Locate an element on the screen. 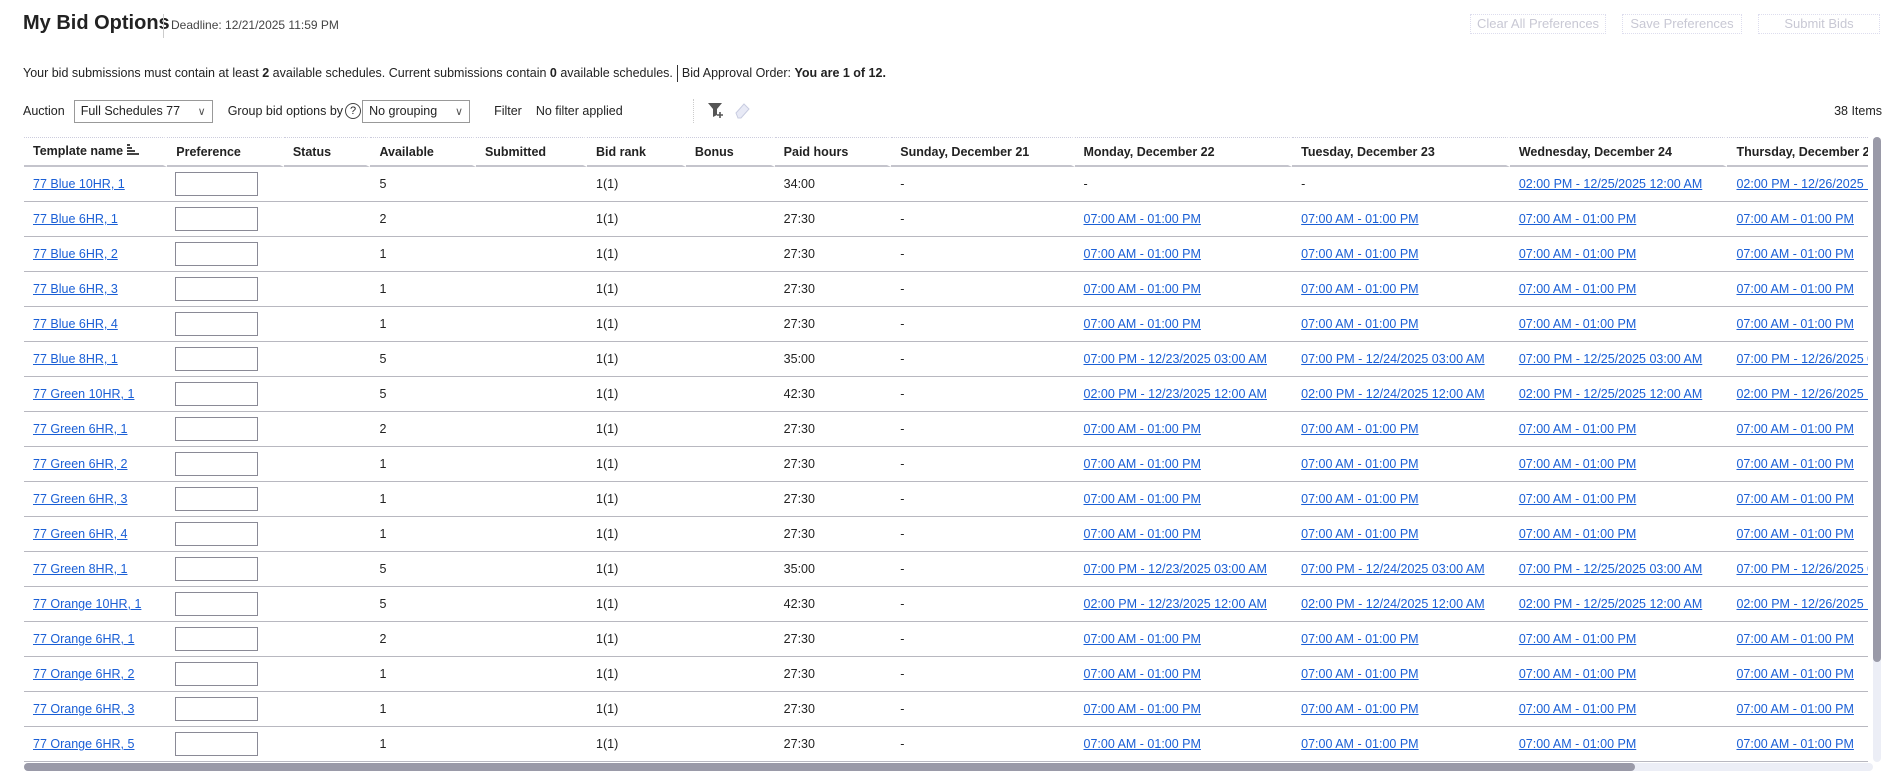  horizontal-scroll-thumb is located at coordinates (829, 767).